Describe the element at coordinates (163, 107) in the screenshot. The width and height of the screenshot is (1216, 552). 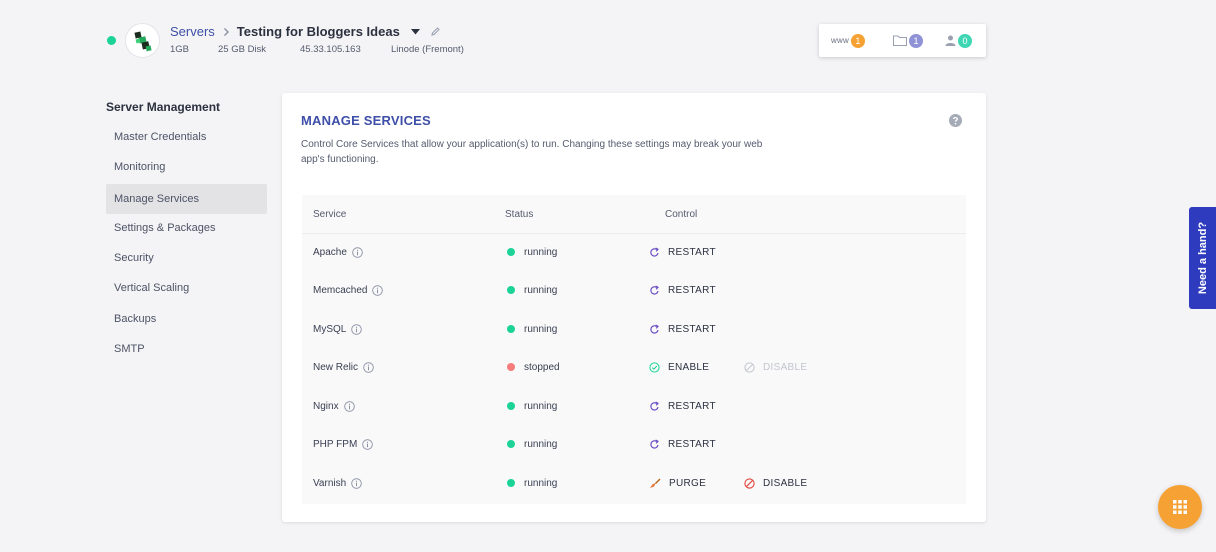
I see `sidebar-heading: Server Management` at that location.